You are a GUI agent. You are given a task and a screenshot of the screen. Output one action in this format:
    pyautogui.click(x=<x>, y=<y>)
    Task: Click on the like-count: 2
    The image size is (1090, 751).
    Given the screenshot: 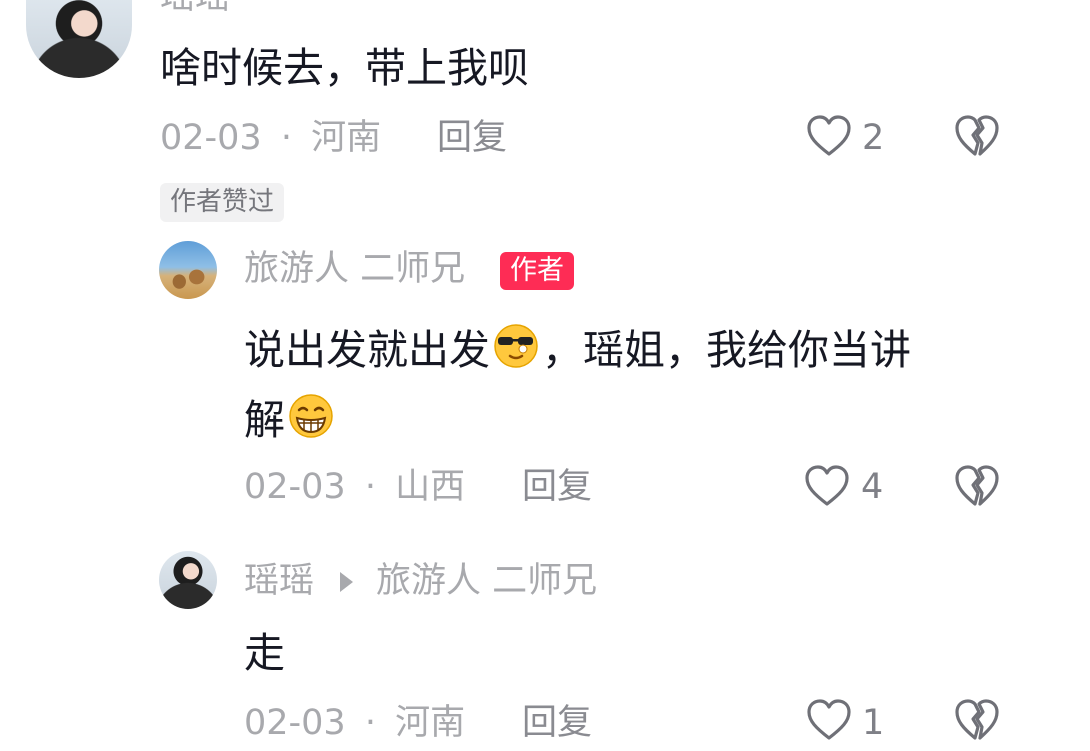 What is the action you would take?
    pyautogui.click(x=873, y=138)
    